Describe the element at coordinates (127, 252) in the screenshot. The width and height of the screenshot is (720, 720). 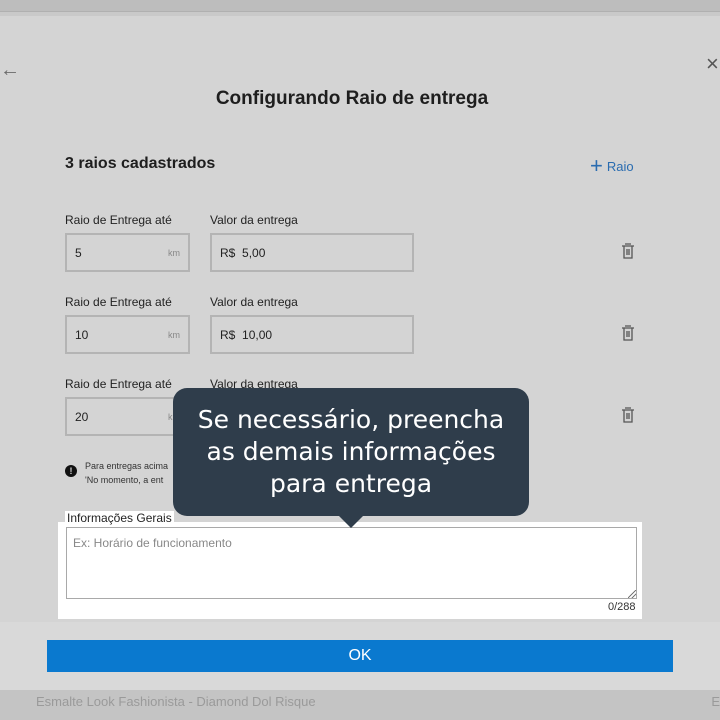
I see `radius-input: 5 km` at that location.